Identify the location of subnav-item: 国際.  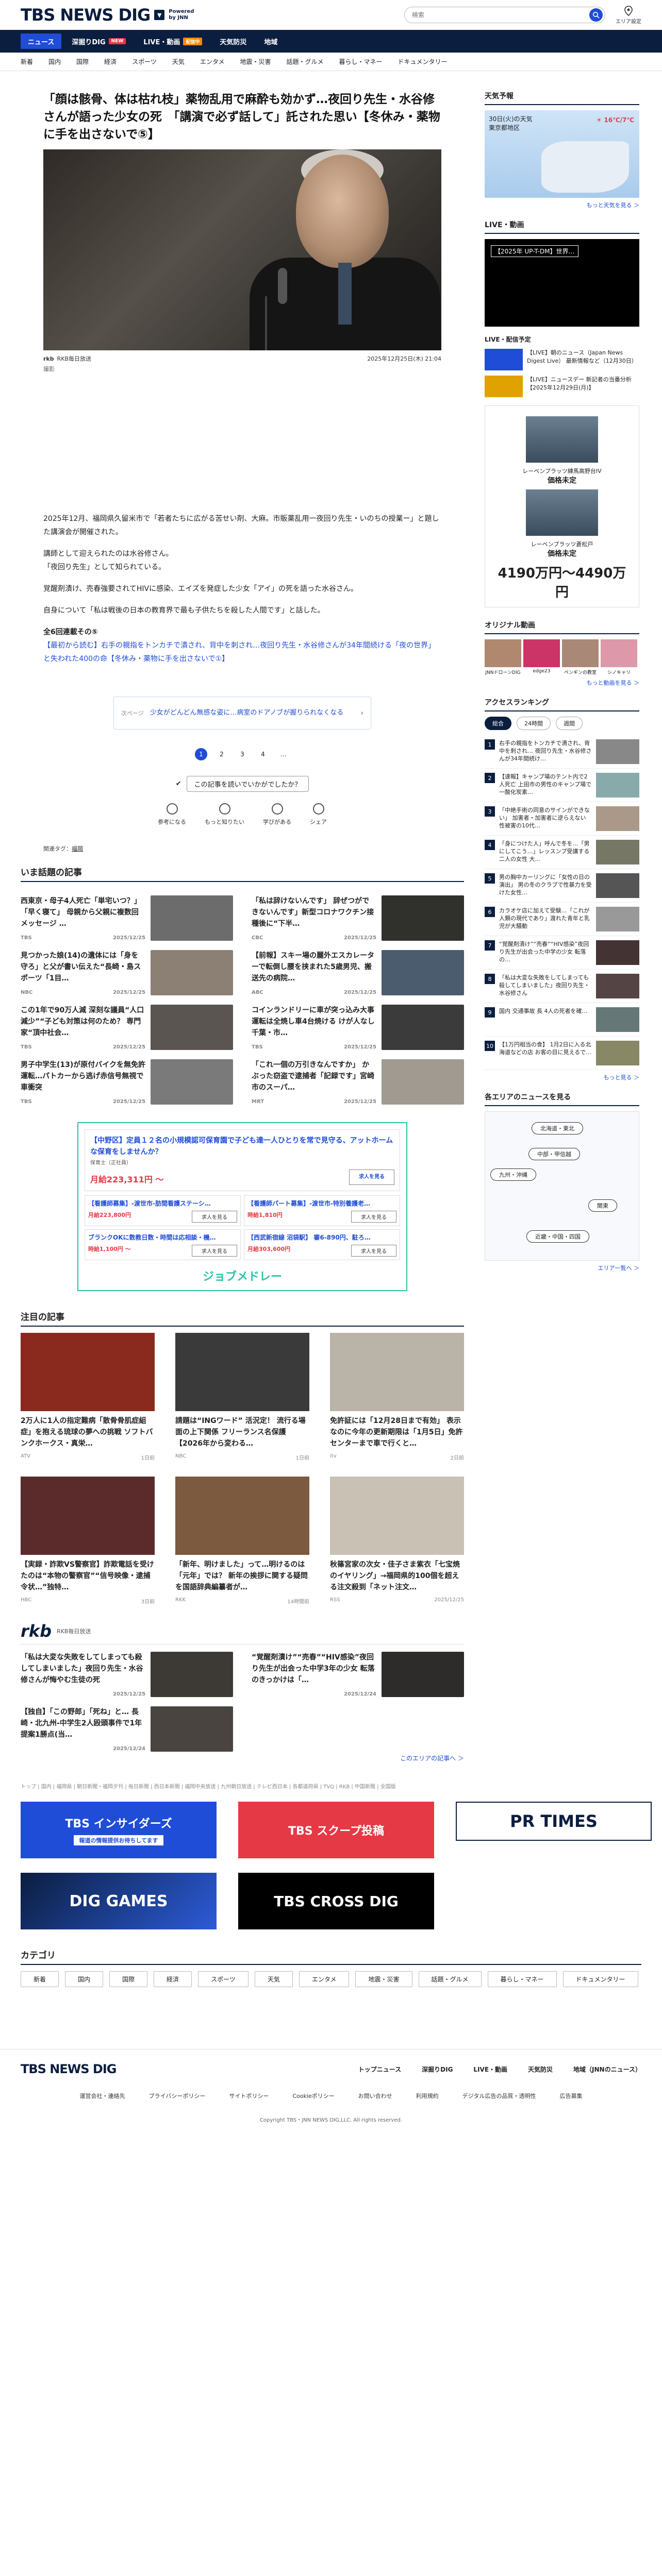
(82, 61).